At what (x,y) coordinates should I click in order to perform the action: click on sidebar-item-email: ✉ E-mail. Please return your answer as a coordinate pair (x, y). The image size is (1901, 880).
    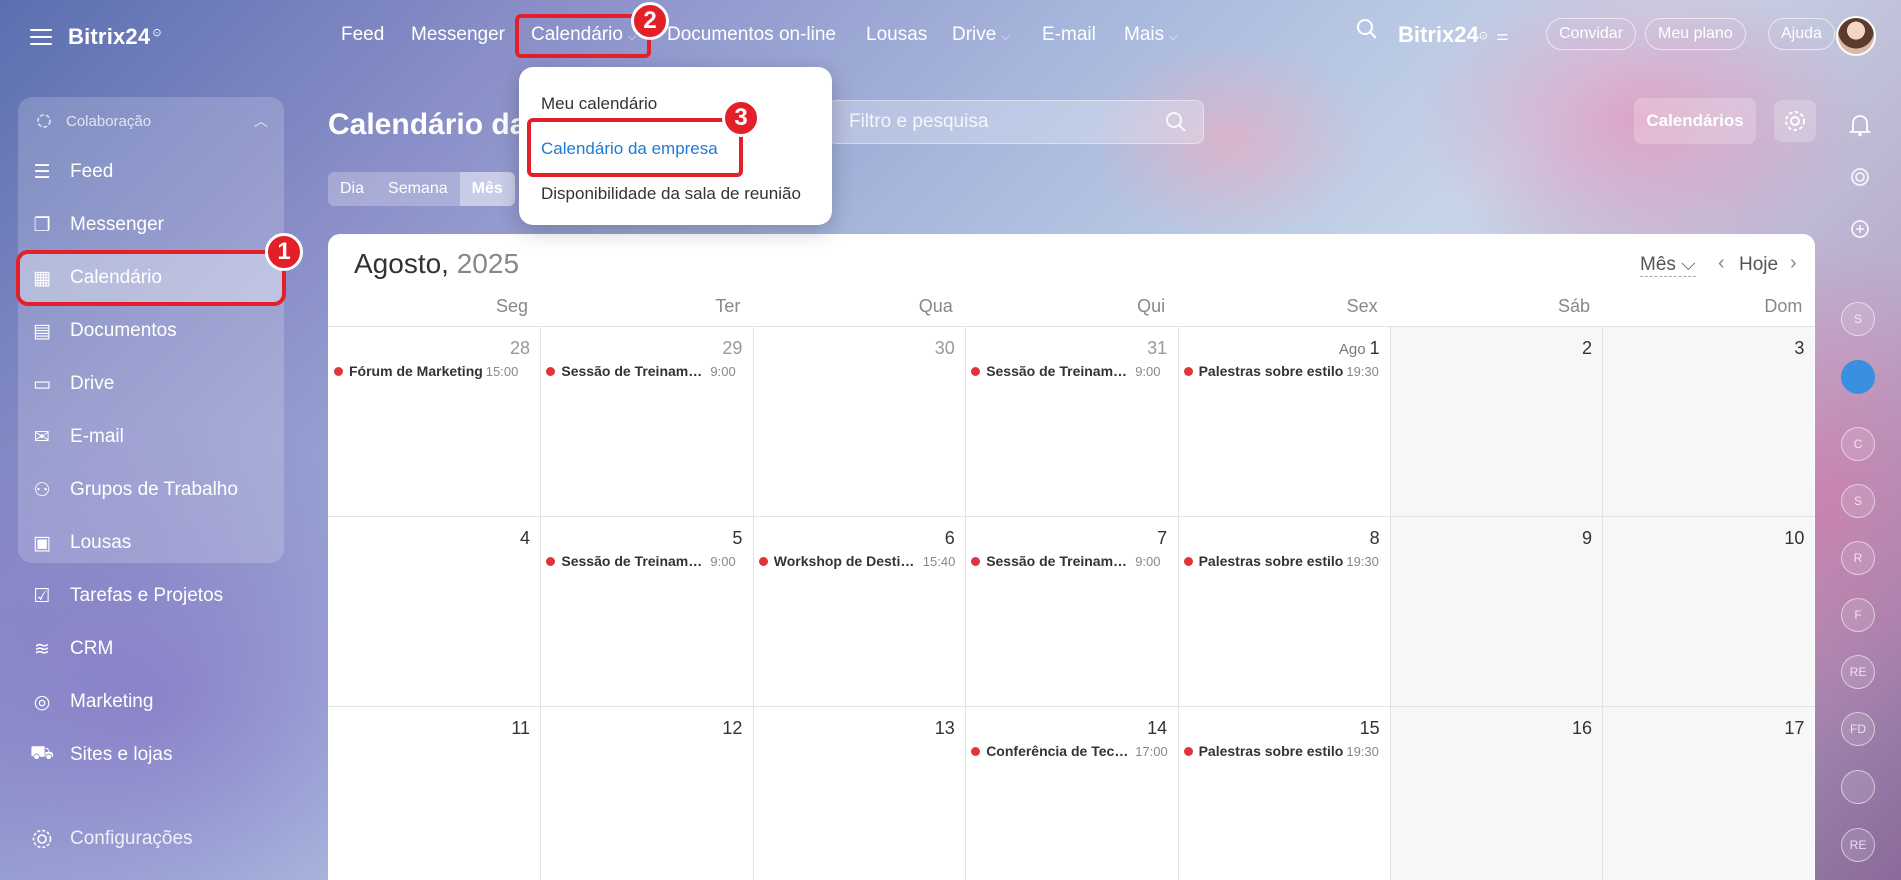
    Looking at the image, I should click on (151, 437).